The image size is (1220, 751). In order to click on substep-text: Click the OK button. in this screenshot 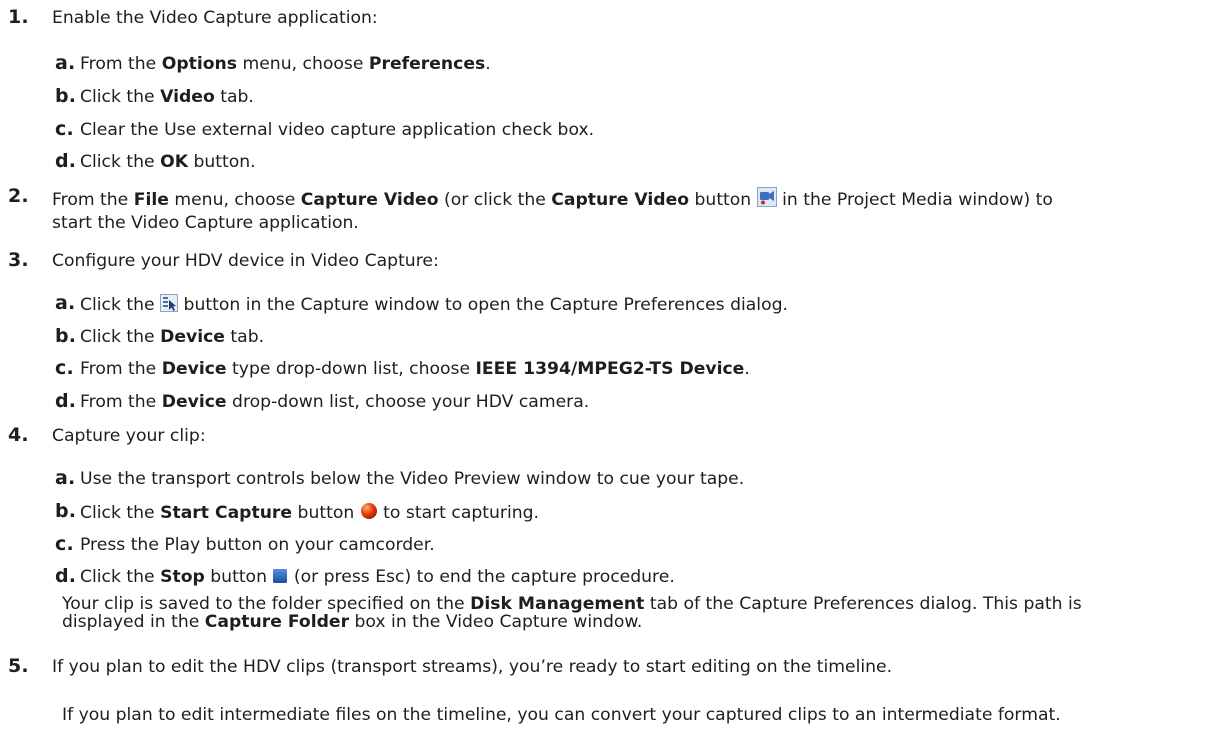, I will do `click(168, 162)`.